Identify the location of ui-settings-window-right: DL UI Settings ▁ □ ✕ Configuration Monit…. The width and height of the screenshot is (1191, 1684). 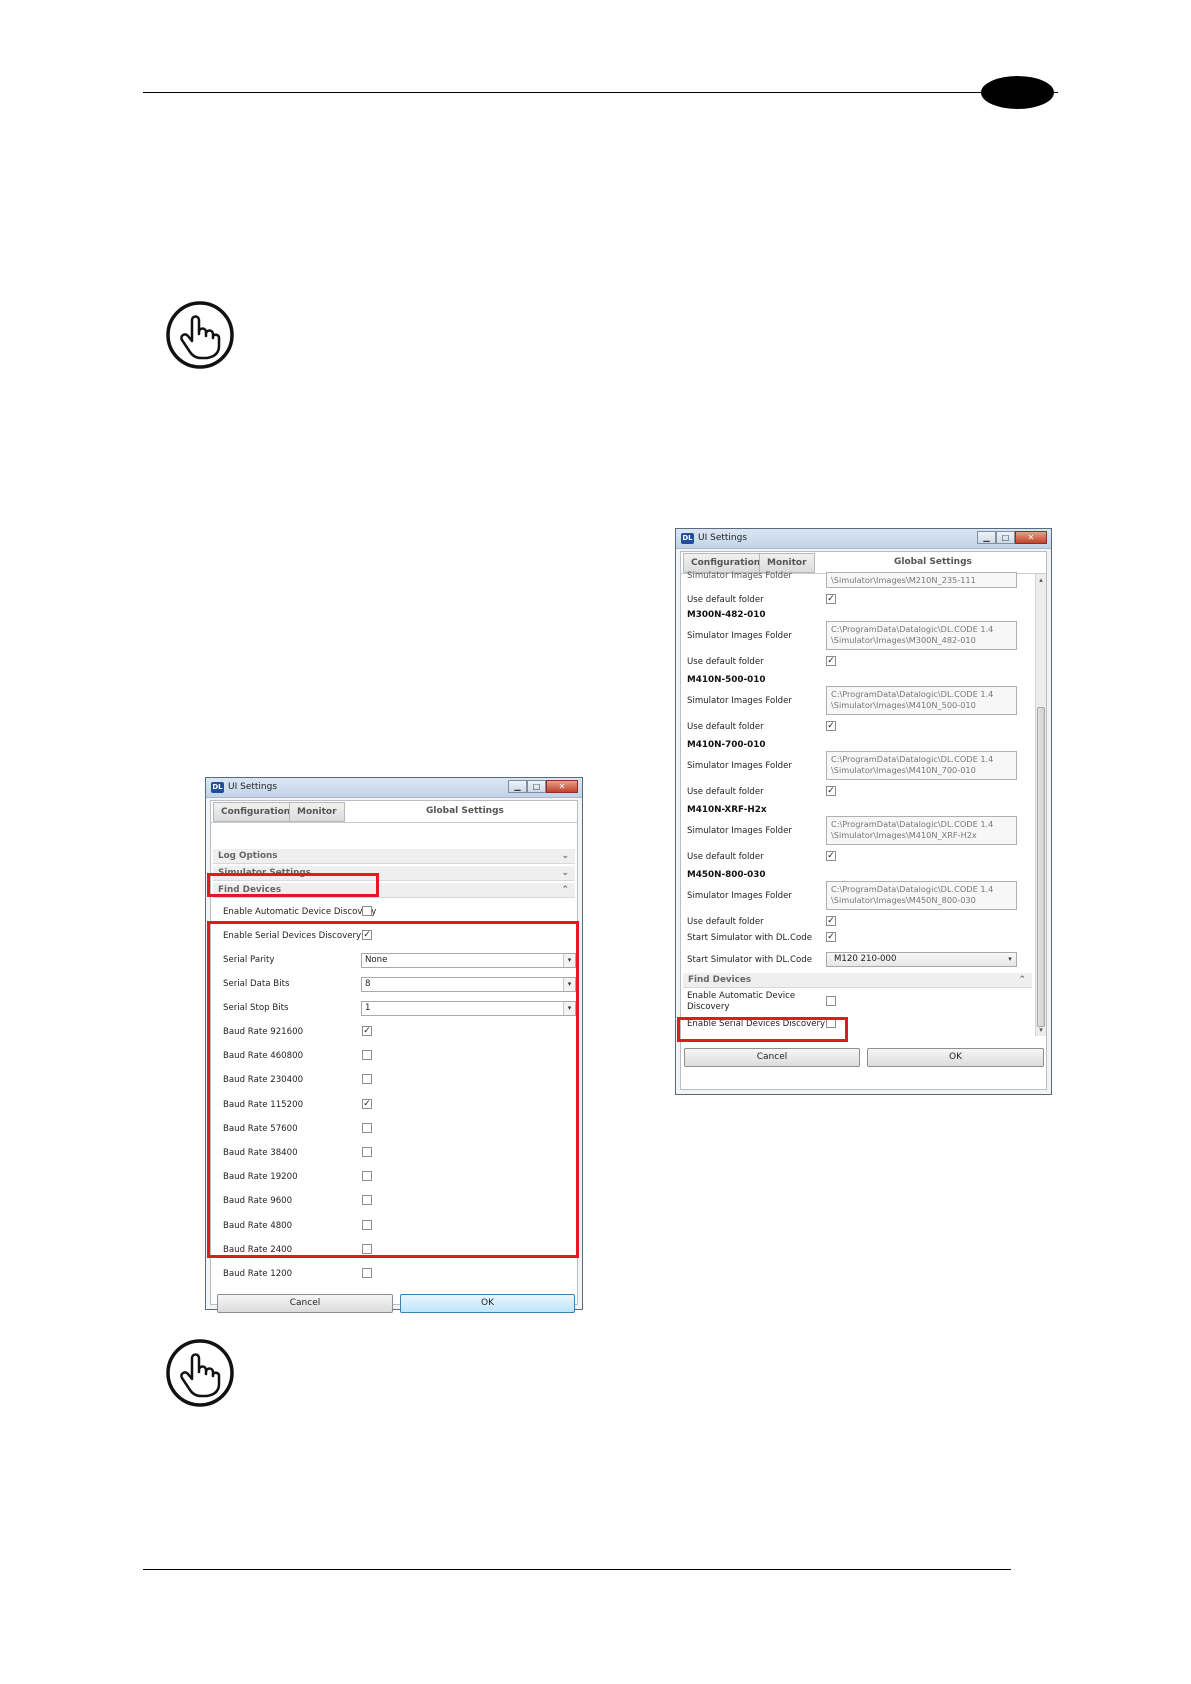
(863, 811).